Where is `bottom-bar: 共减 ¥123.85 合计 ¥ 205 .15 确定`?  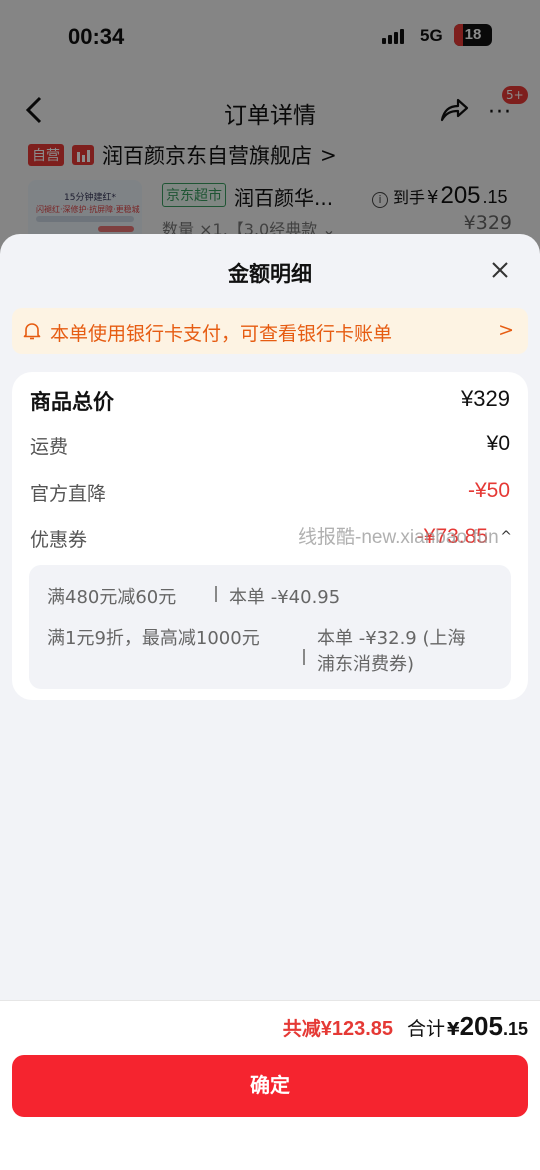
bottom-bar: 共减 ¥123.85 合计 ¥ 205 .15 确定 is located at coordinates (270, 1085).